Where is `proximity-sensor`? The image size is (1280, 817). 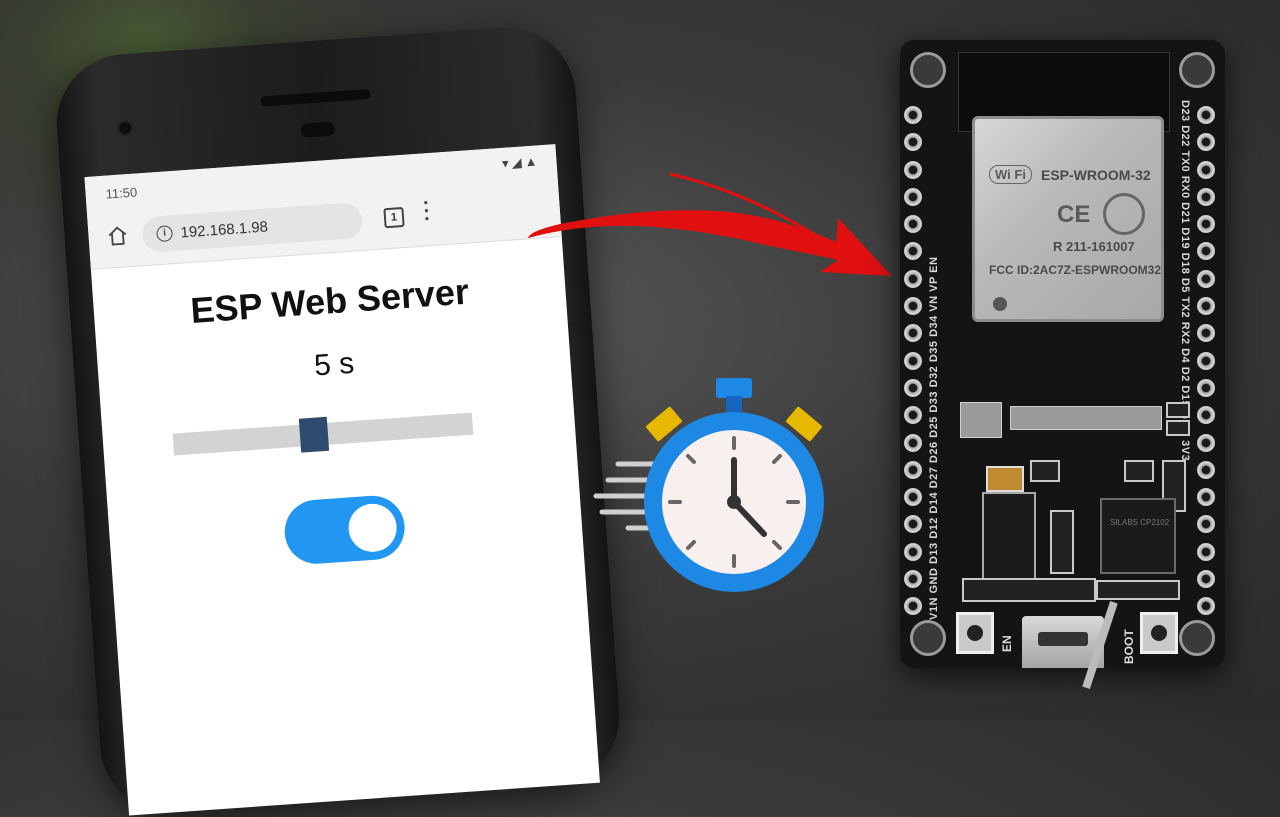 proximity-sensor is located at coordinates (318, 129).